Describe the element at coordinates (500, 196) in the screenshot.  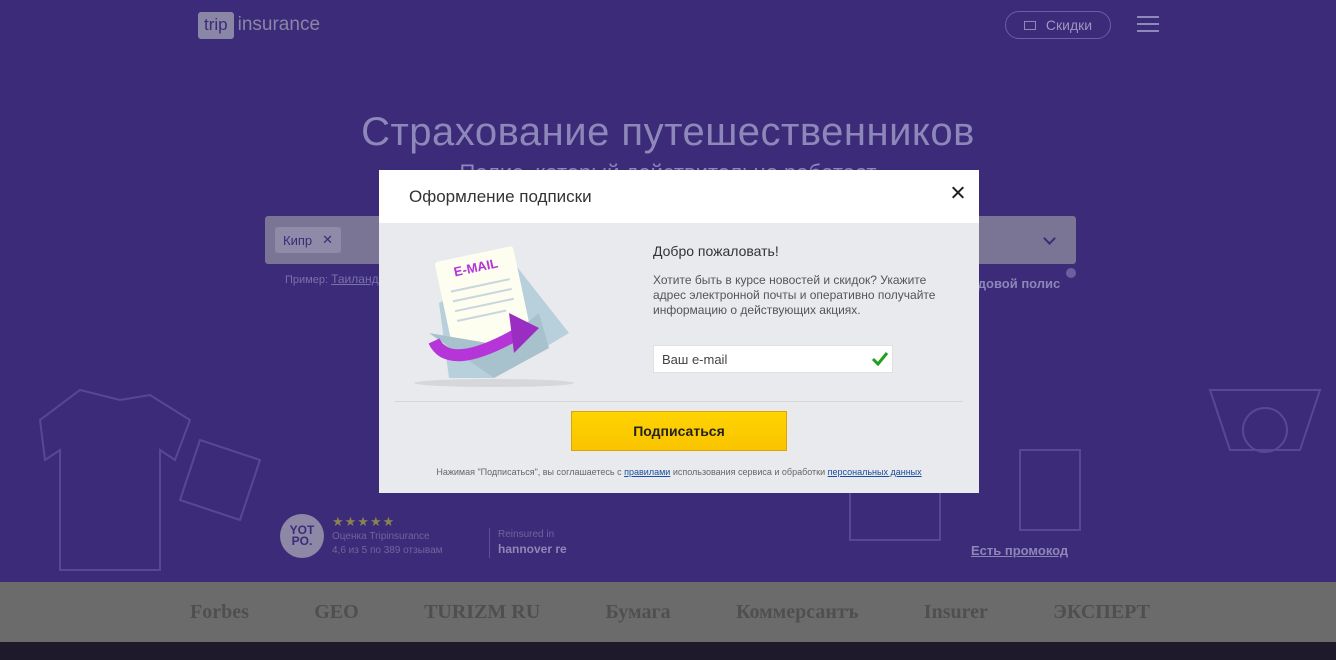
I see `modal-title: Оформление подписки` at that location.